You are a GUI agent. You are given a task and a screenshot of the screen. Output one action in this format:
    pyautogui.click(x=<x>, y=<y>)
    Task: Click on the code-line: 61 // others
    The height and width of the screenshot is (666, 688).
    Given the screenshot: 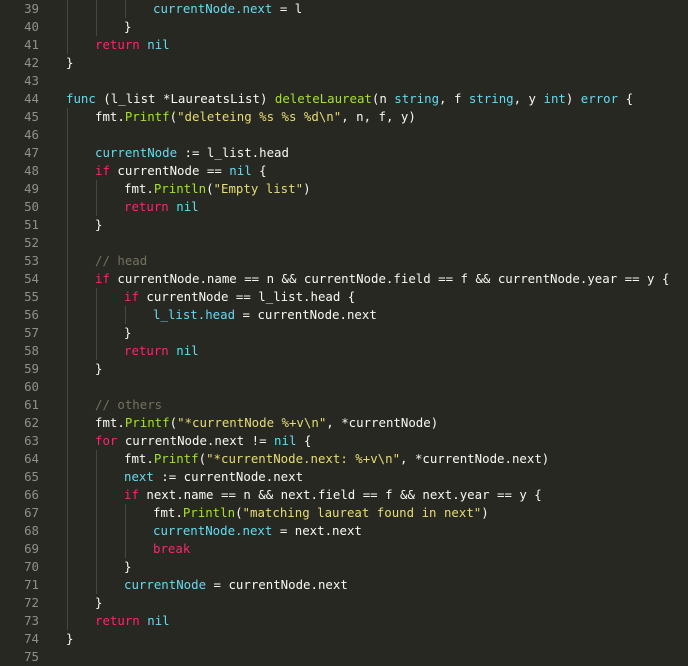 What is the action you would take?
    pyautogui.click(x=344, y=405)
    